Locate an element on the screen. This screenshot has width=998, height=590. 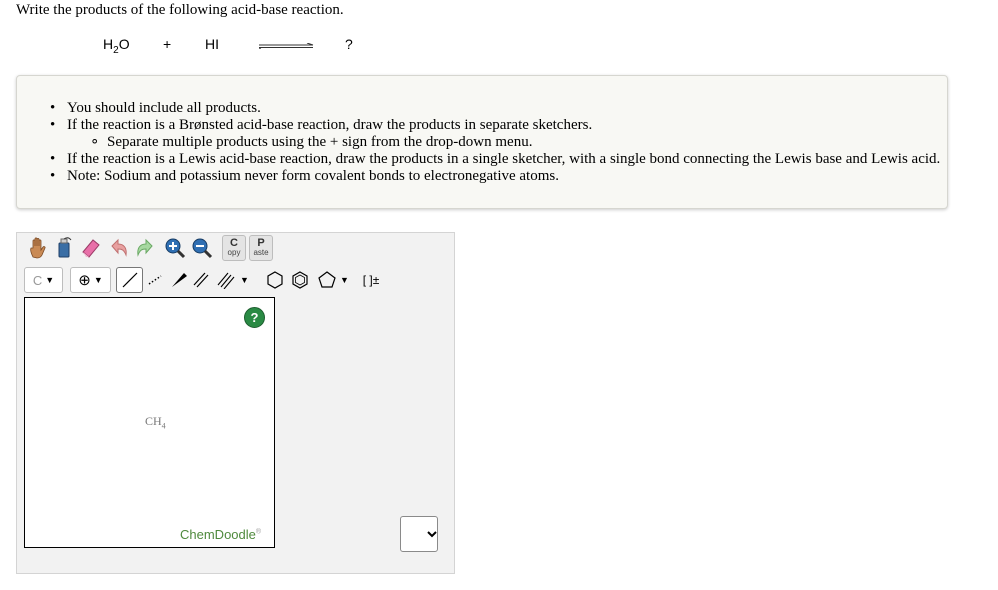
chevron-down-icon is located at coordinates (432, 534).